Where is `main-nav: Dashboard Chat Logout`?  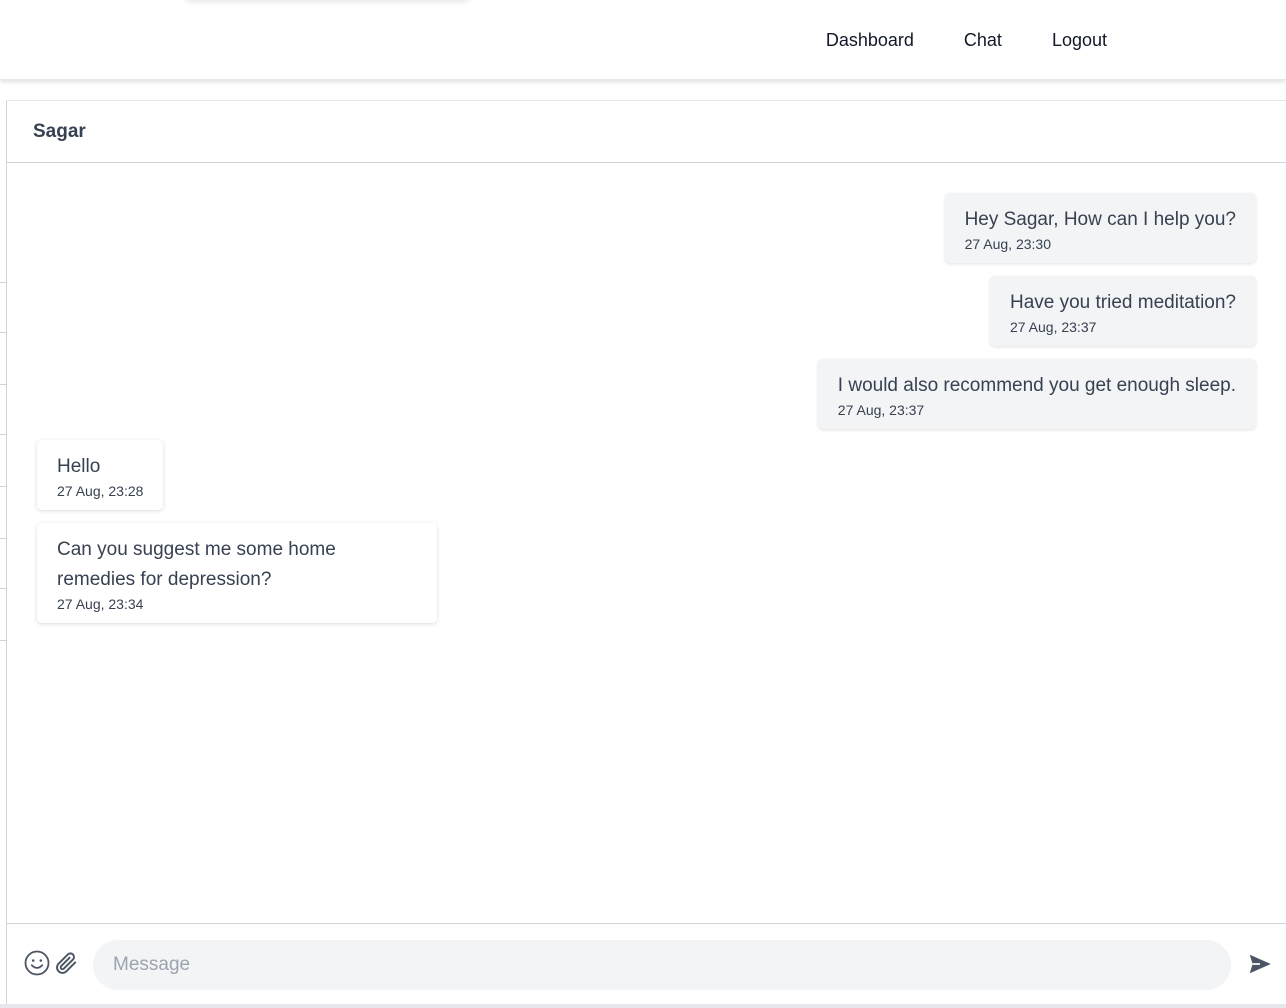 main-nav: Dashboard Chat Logout is located at coordinates (966, 40).